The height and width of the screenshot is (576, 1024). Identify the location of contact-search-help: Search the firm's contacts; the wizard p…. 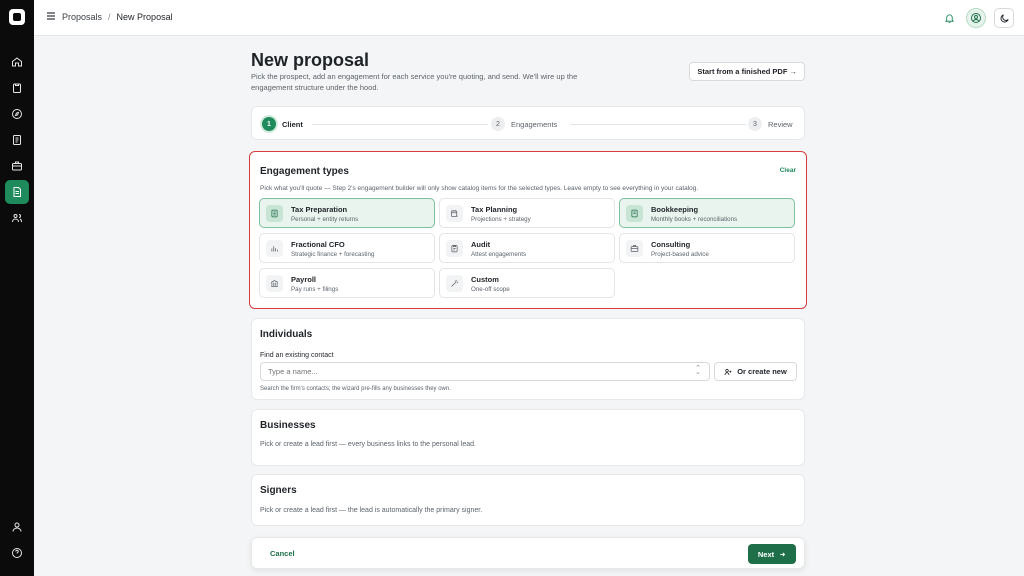
(355, 389).